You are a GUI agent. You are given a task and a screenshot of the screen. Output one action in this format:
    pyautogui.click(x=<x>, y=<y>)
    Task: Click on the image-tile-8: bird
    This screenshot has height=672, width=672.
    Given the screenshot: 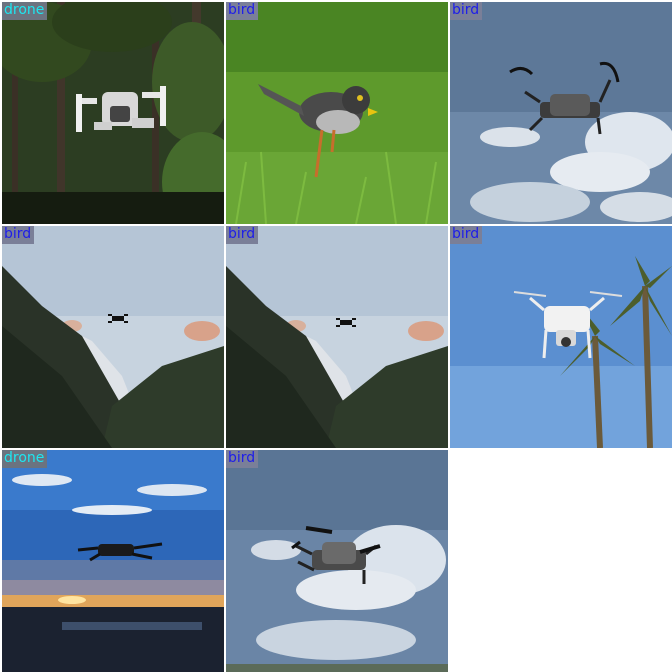 What is the action you would take?
    pyautogui.click(x=337, y=561)
    